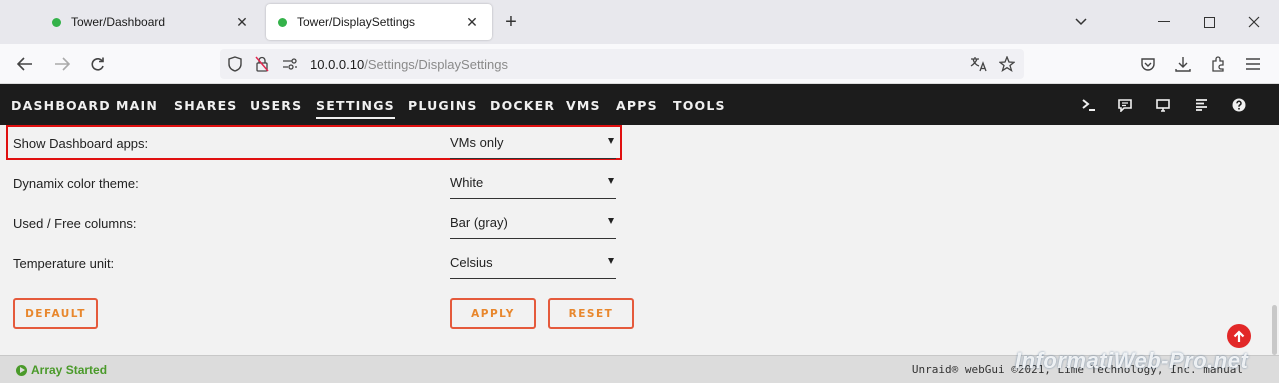 The image size is (1279, 383). What do you see at coordinates (591, 313) in the screenshot?
I see `reset-button: RESET` at bounding box center [591, 313].